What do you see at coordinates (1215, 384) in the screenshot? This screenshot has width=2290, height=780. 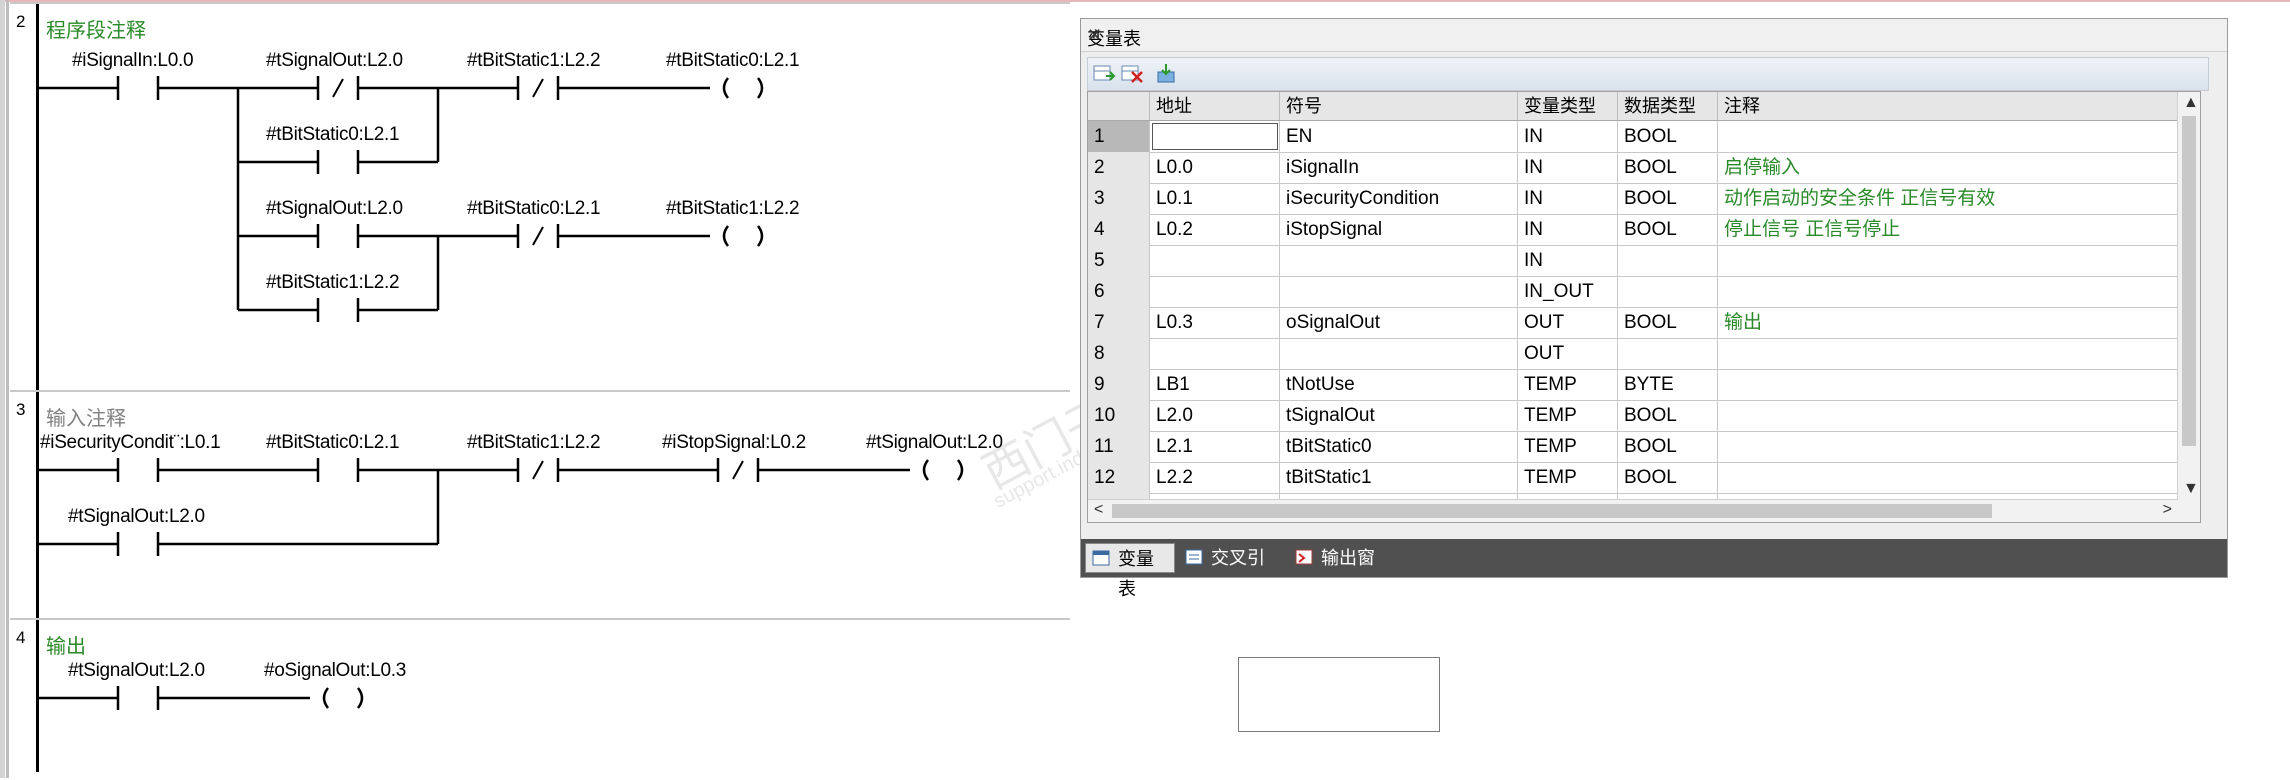 I see `cell-address: LB1` at bounding box center [1215, 384].